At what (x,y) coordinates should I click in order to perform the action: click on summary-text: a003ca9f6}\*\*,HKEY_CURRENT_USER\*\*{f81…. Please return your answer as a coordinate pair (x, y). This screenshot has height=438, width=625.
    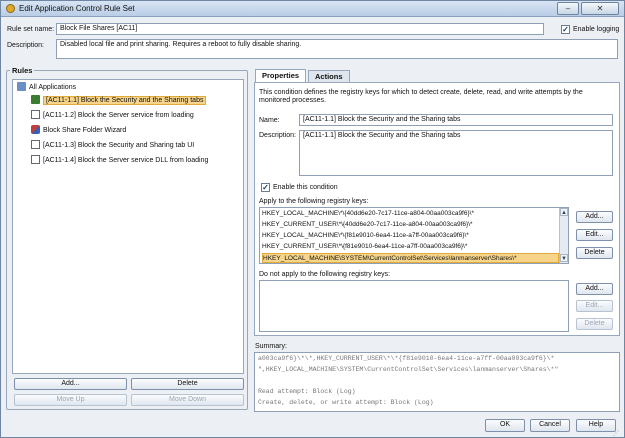
    Looking at the image, I should click on (437, 382).